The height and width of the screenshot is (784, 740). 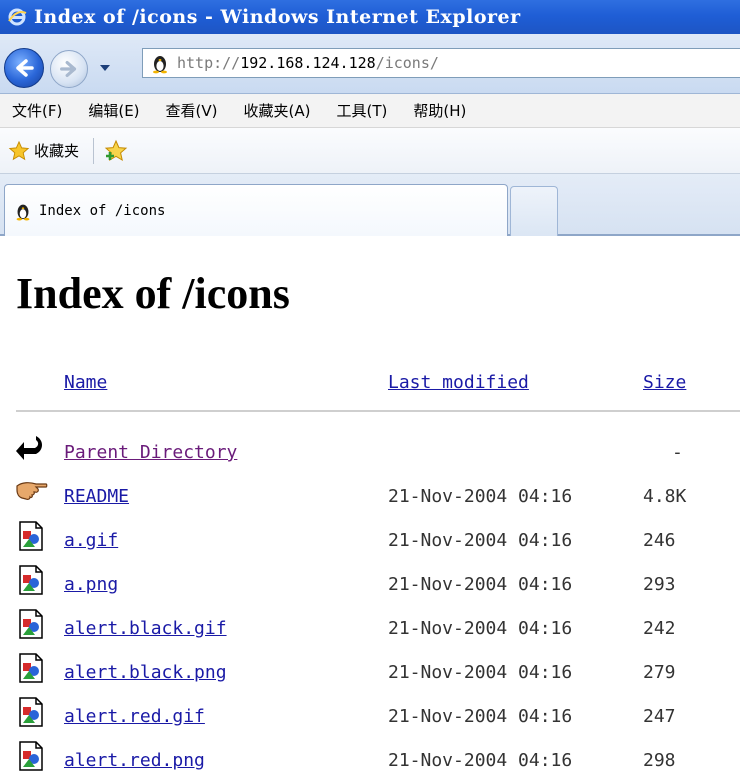 What do you see at coordinates (256, 210) in the screenshot?
I see `tab-index-of-icons: Index of /icons` at bounding box center [256, 210].